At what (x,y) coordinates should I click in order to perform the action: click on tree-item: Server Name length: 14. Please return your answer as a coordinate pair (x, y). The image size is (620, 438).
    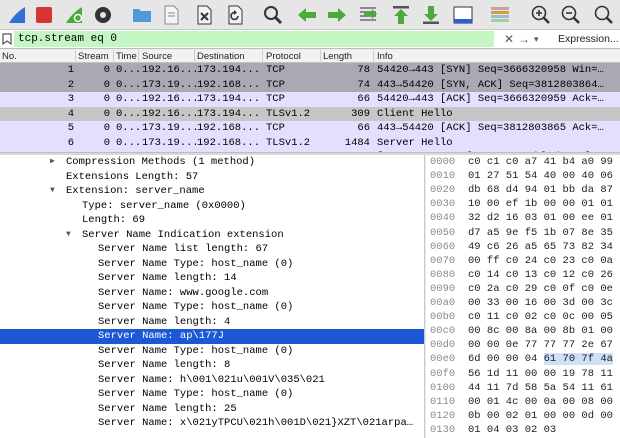
    Looking at the image, I should click on (212, 278).